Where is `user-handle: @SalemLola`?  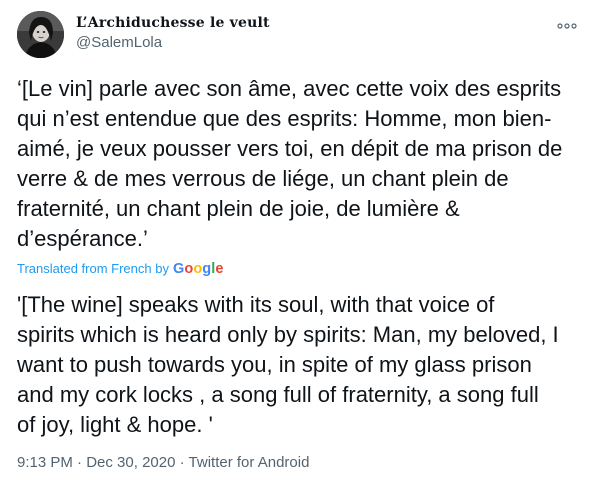 user-handle: @SalemLola is located at coordinates (173, 43).